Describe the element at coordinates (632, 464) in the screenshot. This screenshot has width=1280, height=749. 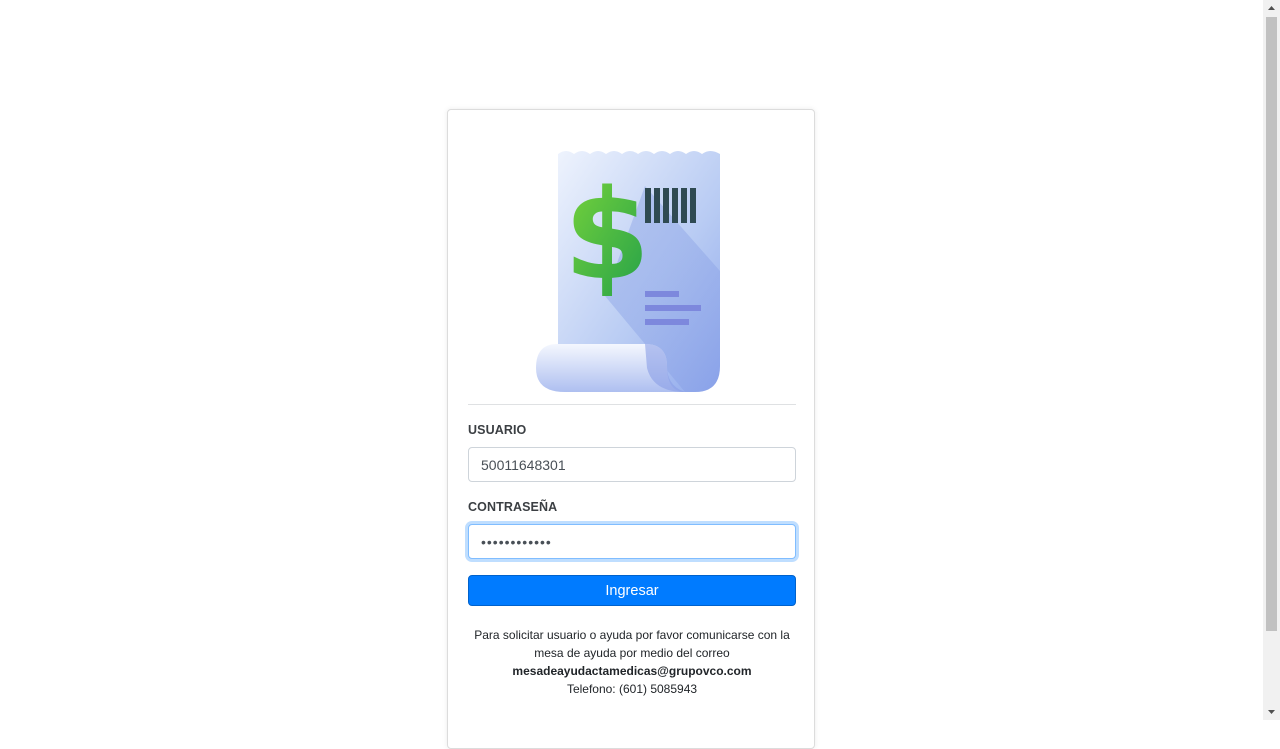
I see `username-input` at that location.